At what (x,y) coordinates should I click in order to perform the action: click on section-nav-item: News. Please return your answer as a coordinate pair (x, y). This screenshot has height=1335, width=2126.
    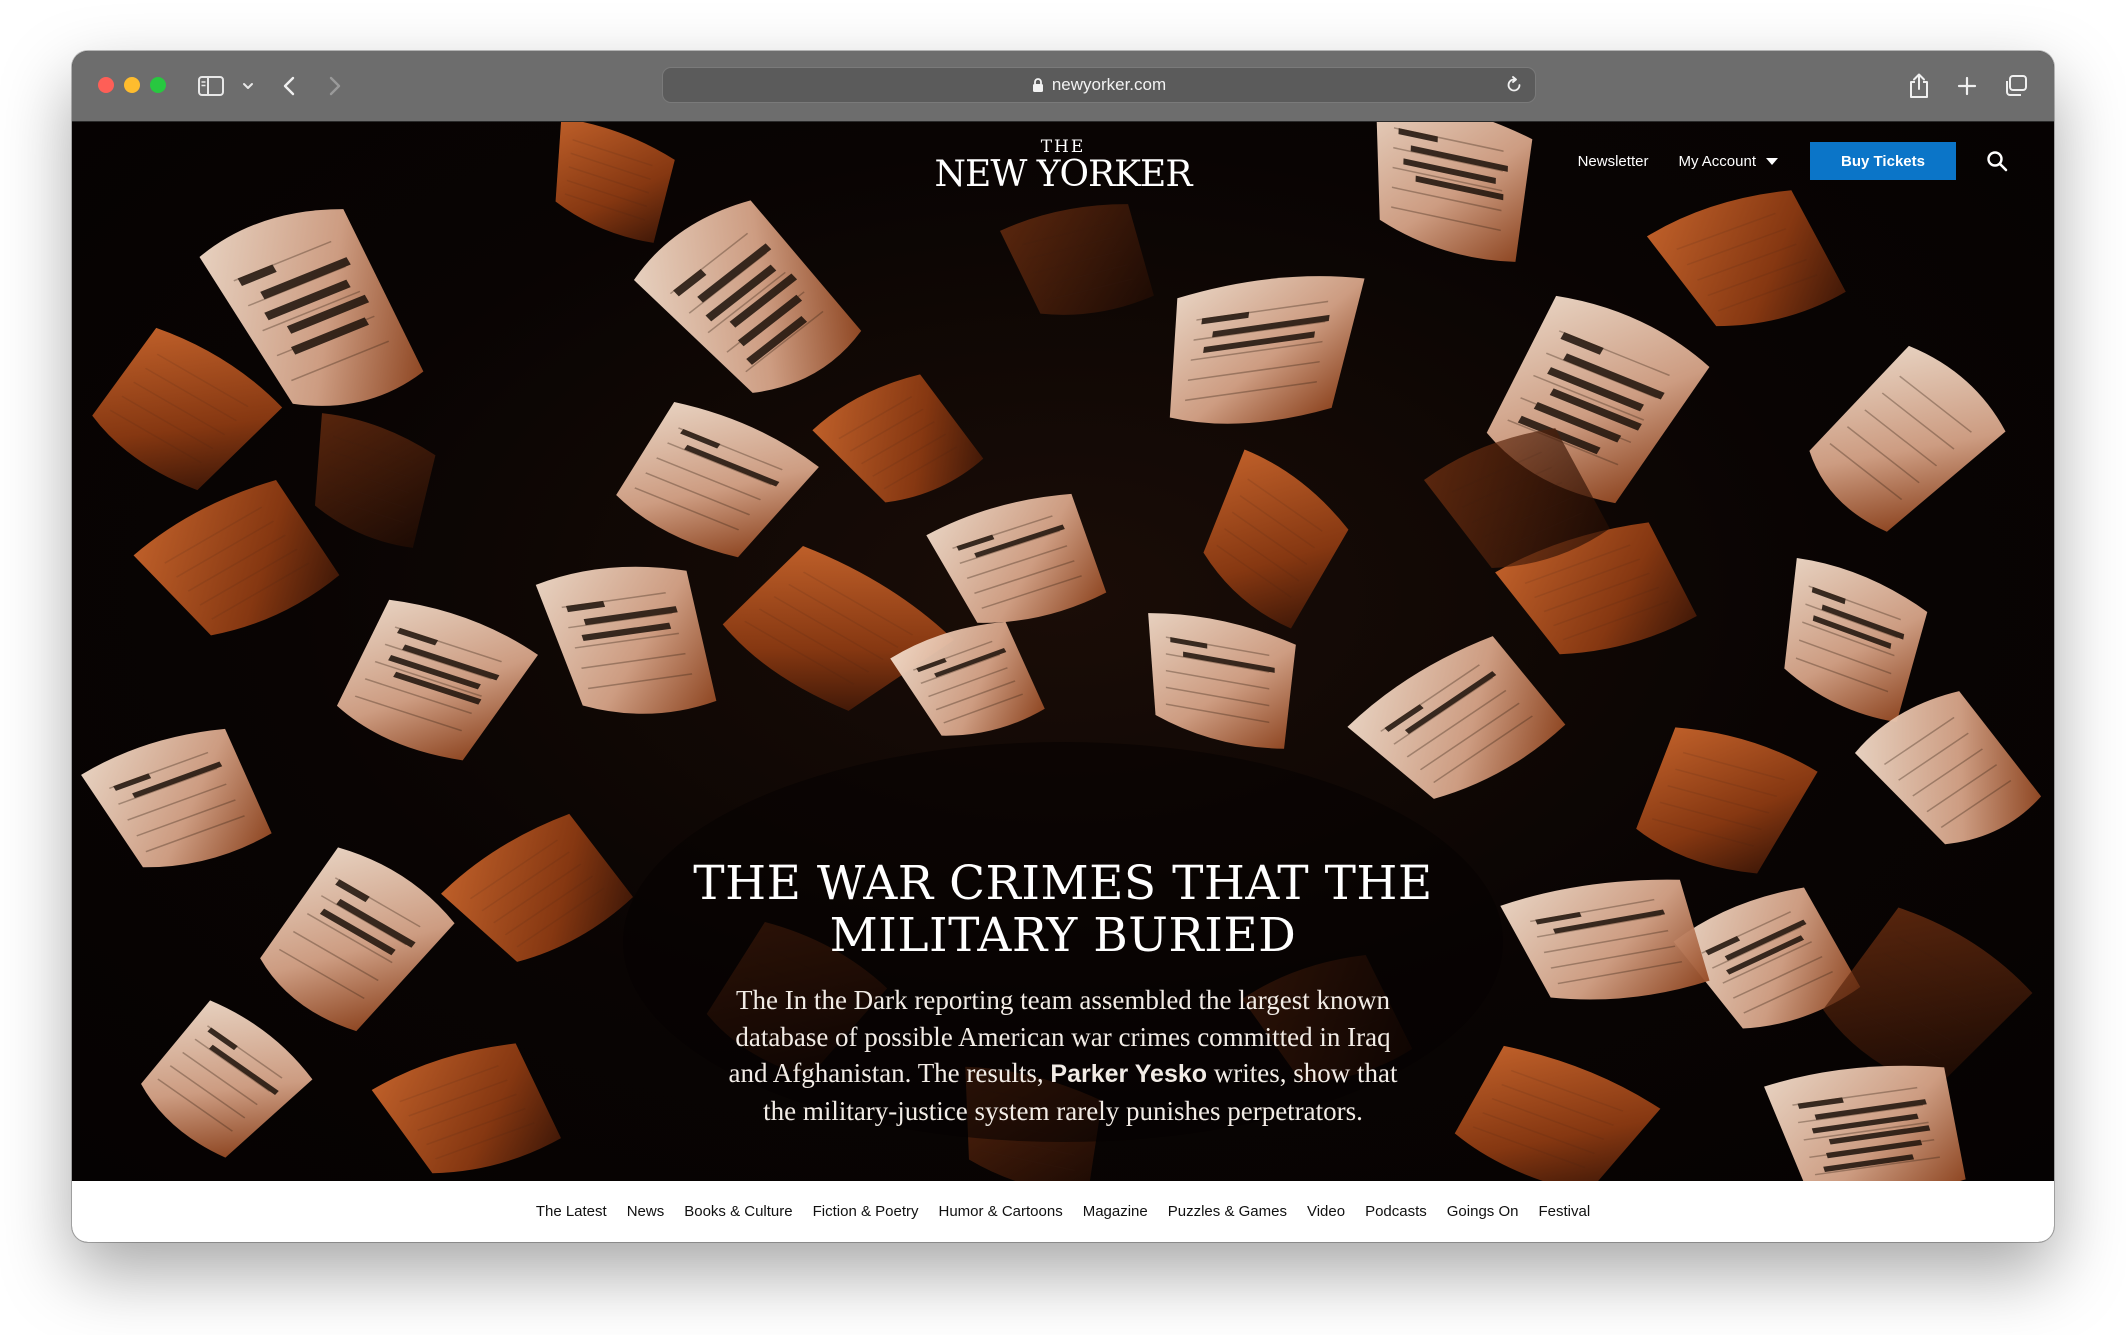
    Looking at the image, I should click on (646, 1211).